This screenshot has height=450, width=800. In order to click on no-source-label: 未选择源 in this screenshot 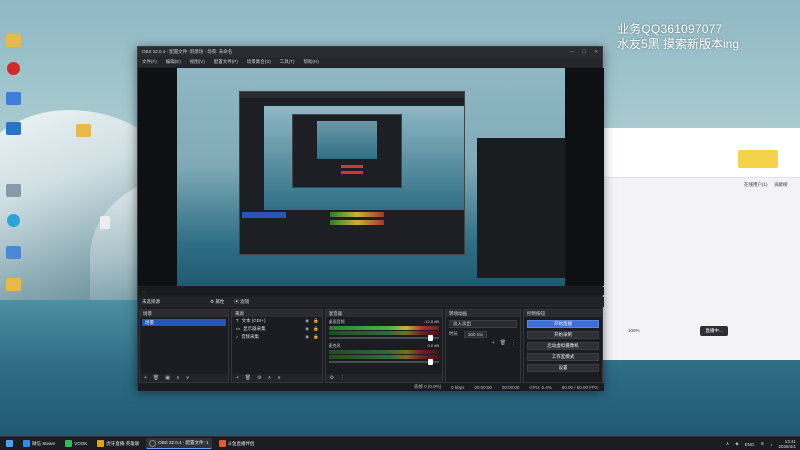, I will do `click(151, 301)`.